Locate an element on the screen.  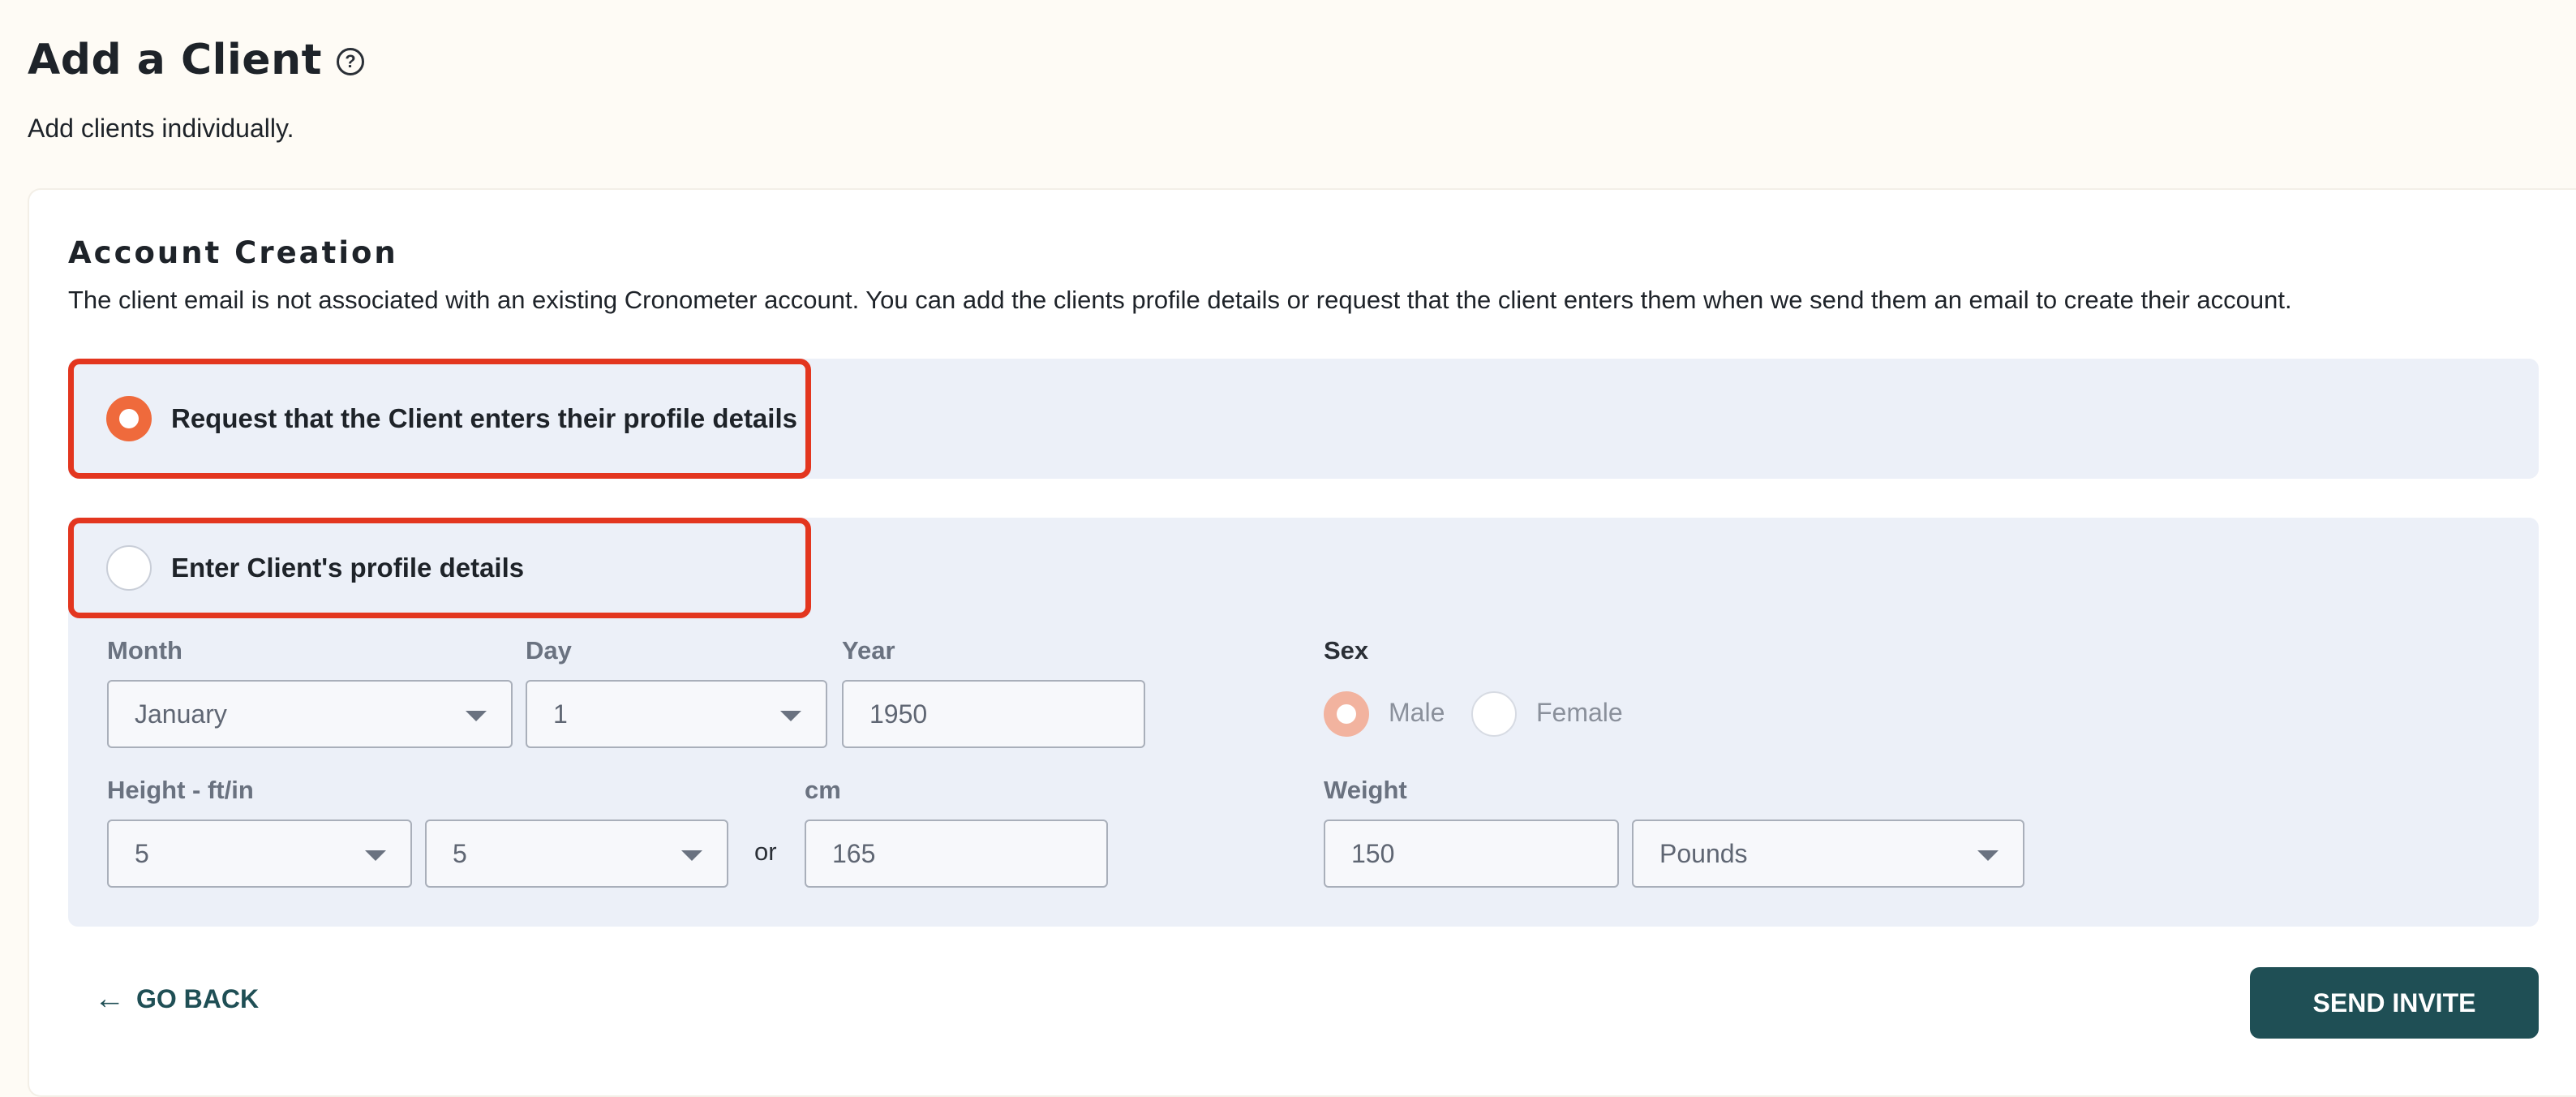
month-select: January is located at coordinates (310, 714).